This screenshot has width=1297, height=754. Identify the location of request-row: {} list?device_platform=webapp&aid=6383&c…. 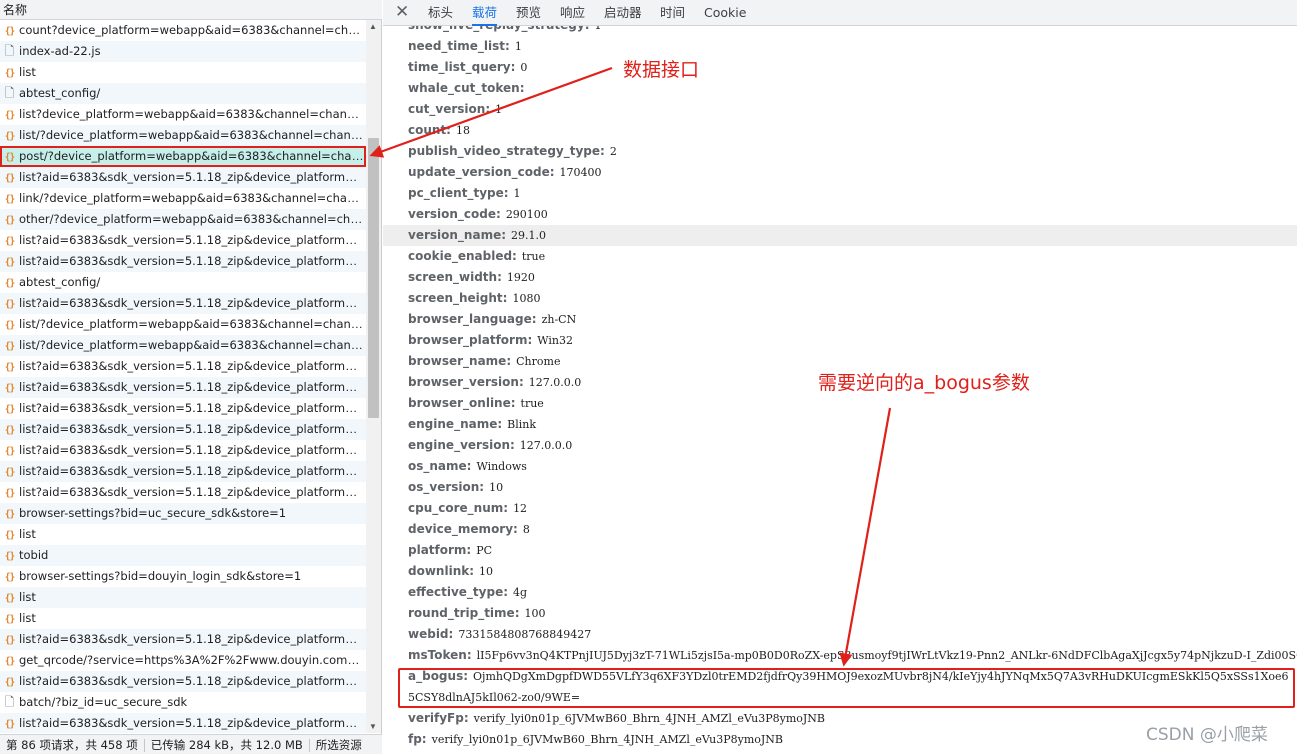
(183, 114).